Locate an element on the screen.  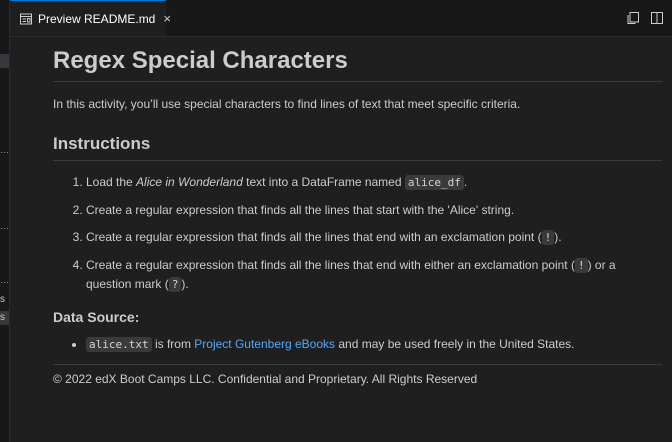
inline-code: ? is located at coordinates (175, 284).